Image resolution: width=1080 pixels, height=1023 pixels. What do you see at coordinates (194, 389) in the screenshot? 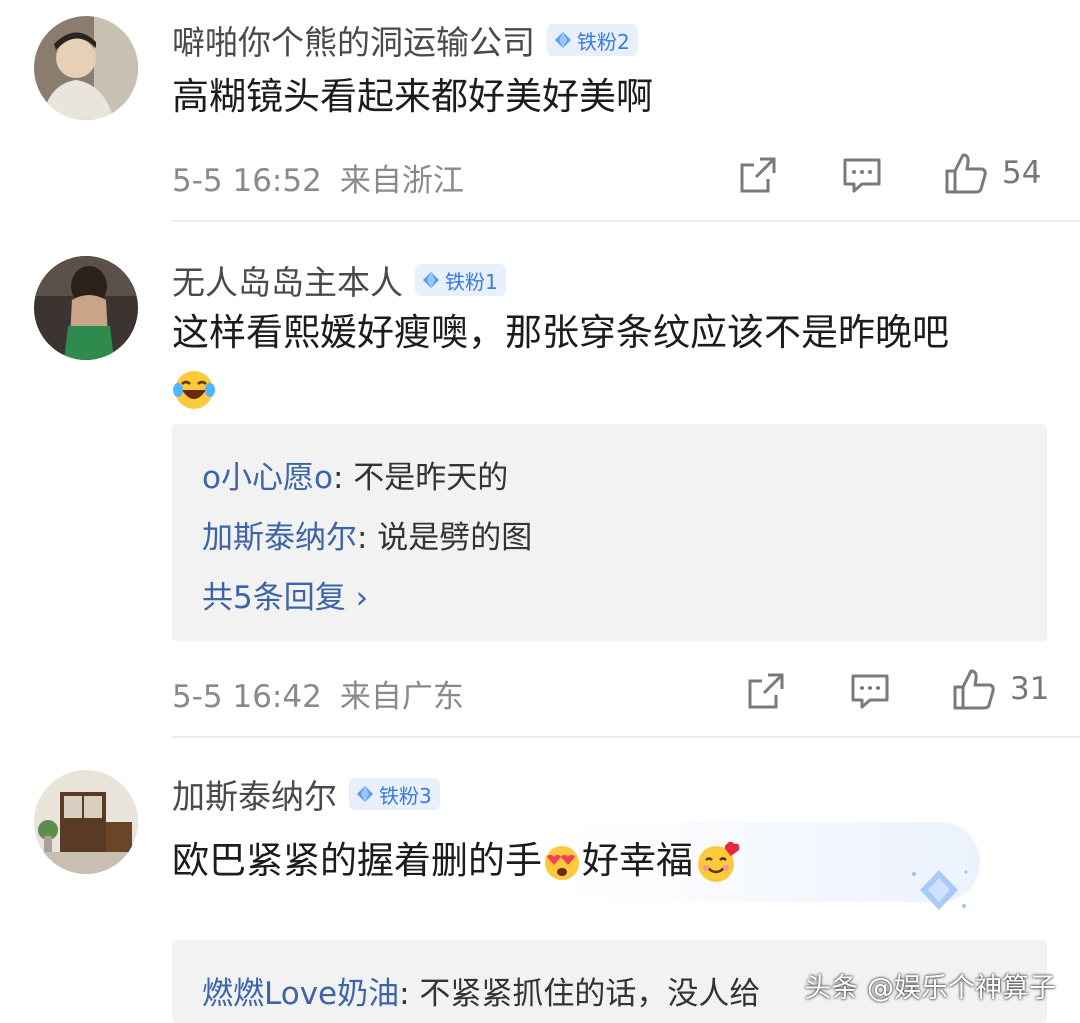
I see `laughing-tears-emoji-icon` at bounding box center [194, 389].